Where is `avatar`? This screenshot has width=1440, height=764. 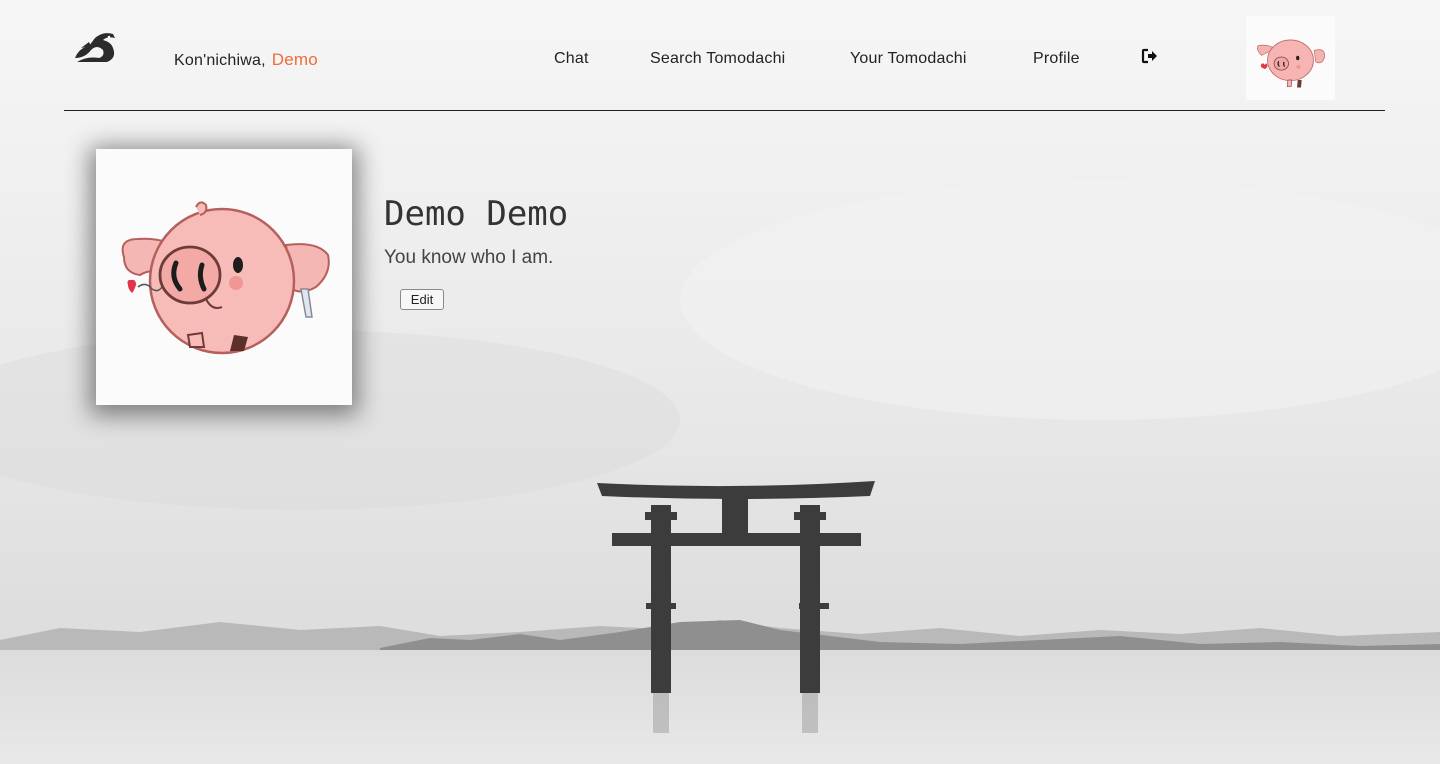
avatar is located at coordinates (1290, 58).